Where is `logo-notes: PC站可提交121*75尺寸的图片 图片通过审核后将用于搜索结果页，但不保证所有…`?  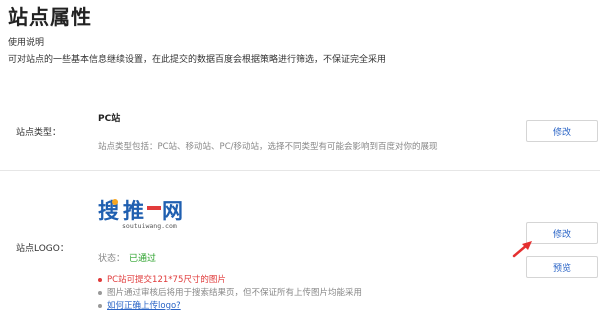
logo-notes: PC站可提交121*75尺寸的图片 图片通过审核后将用于搜索结果页，但不保证所有… is located at coordinates (230, 293).